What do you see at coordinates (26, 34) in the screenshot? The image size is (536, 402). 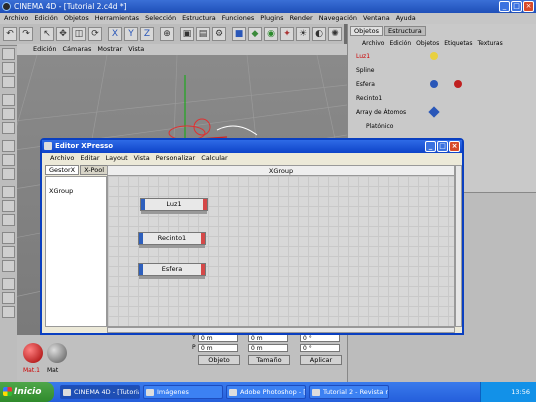 I see `redo-icon: ↷` at bounding box center [26, 34].